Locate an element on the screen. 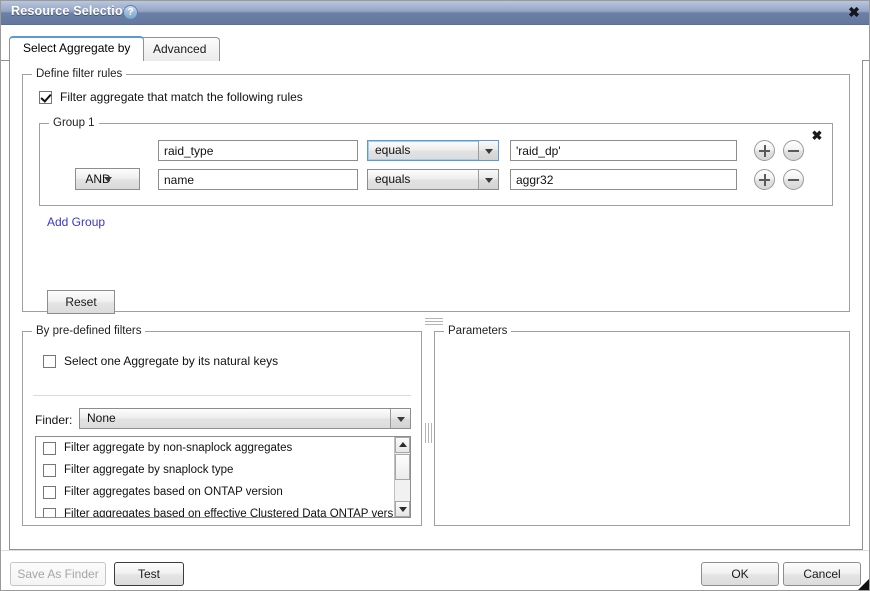 This screenshot has height=591, width=870. title-bar: Resource Selection ? ✖ is located at coordinates (435, 13).